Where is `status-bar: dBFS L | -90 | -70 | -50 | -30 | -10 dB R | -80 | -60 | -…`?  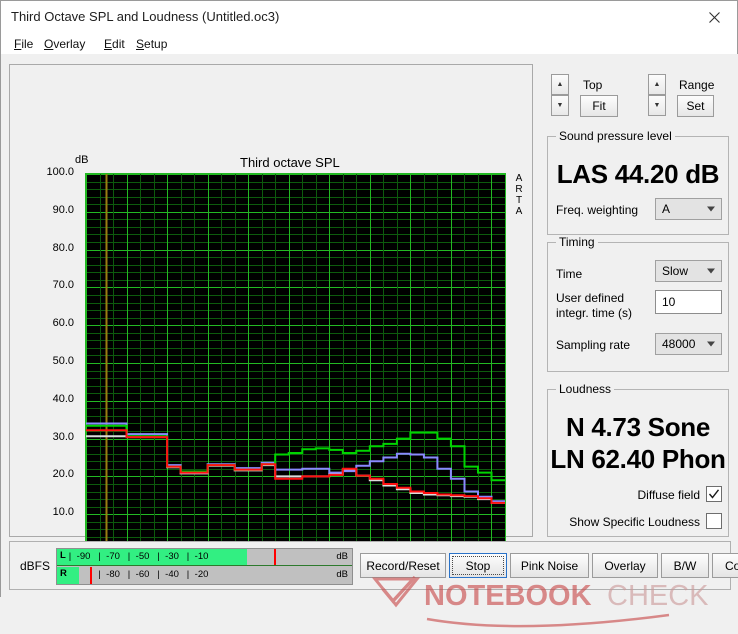 status-bar: dBFS L | -90 | -70 | -50 | -30 | -10 dB R | -80 | -60 | -… is located at coordinates (373, 565).